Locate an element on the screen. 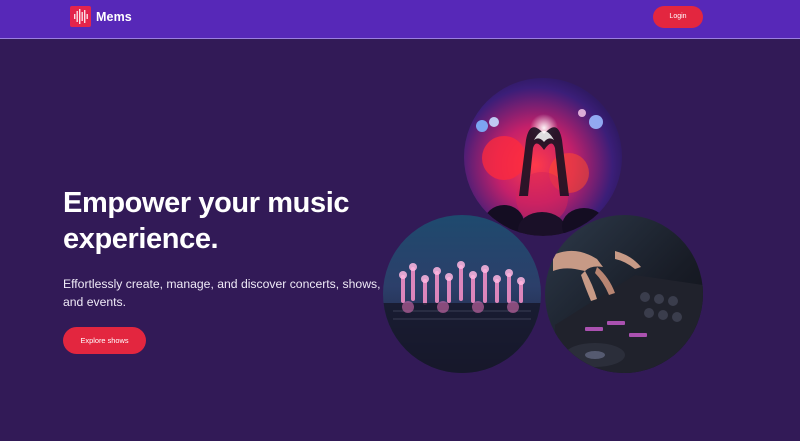  dj-mixer-photo is located at coordinates (624, 294).